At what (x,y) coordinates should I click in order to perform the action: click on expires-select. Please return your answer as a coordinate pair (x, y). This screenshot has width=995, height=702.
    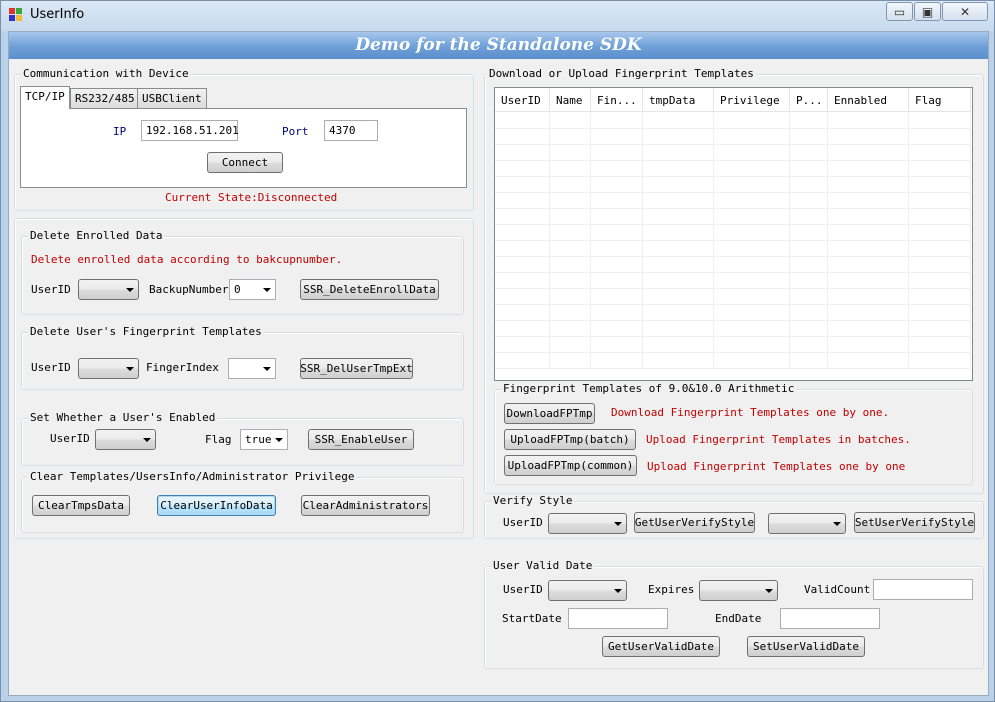
    Looking at the image, I should click on (738, 590).